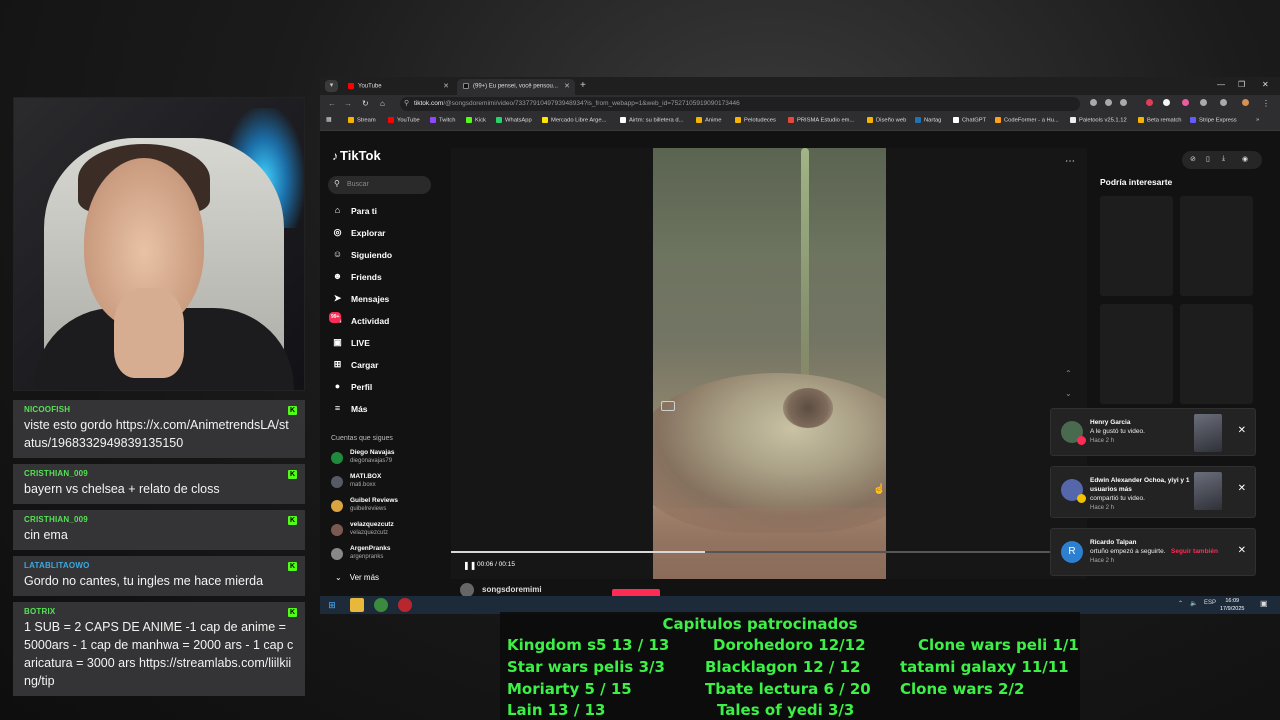 This screenshot has width=1280, height=720. I want to click on see-more-button: ⌄ Ver más, so click(357, 577).